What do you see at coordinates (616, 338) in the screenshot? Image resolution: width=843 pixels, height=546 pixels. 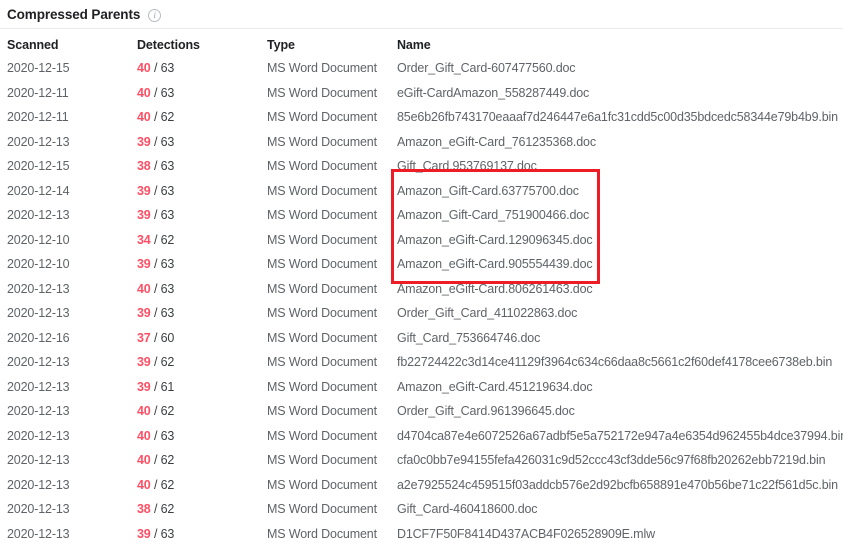 I see `cell-name: Gift_Card_753664746.doc` at bounding box center [616, 338].